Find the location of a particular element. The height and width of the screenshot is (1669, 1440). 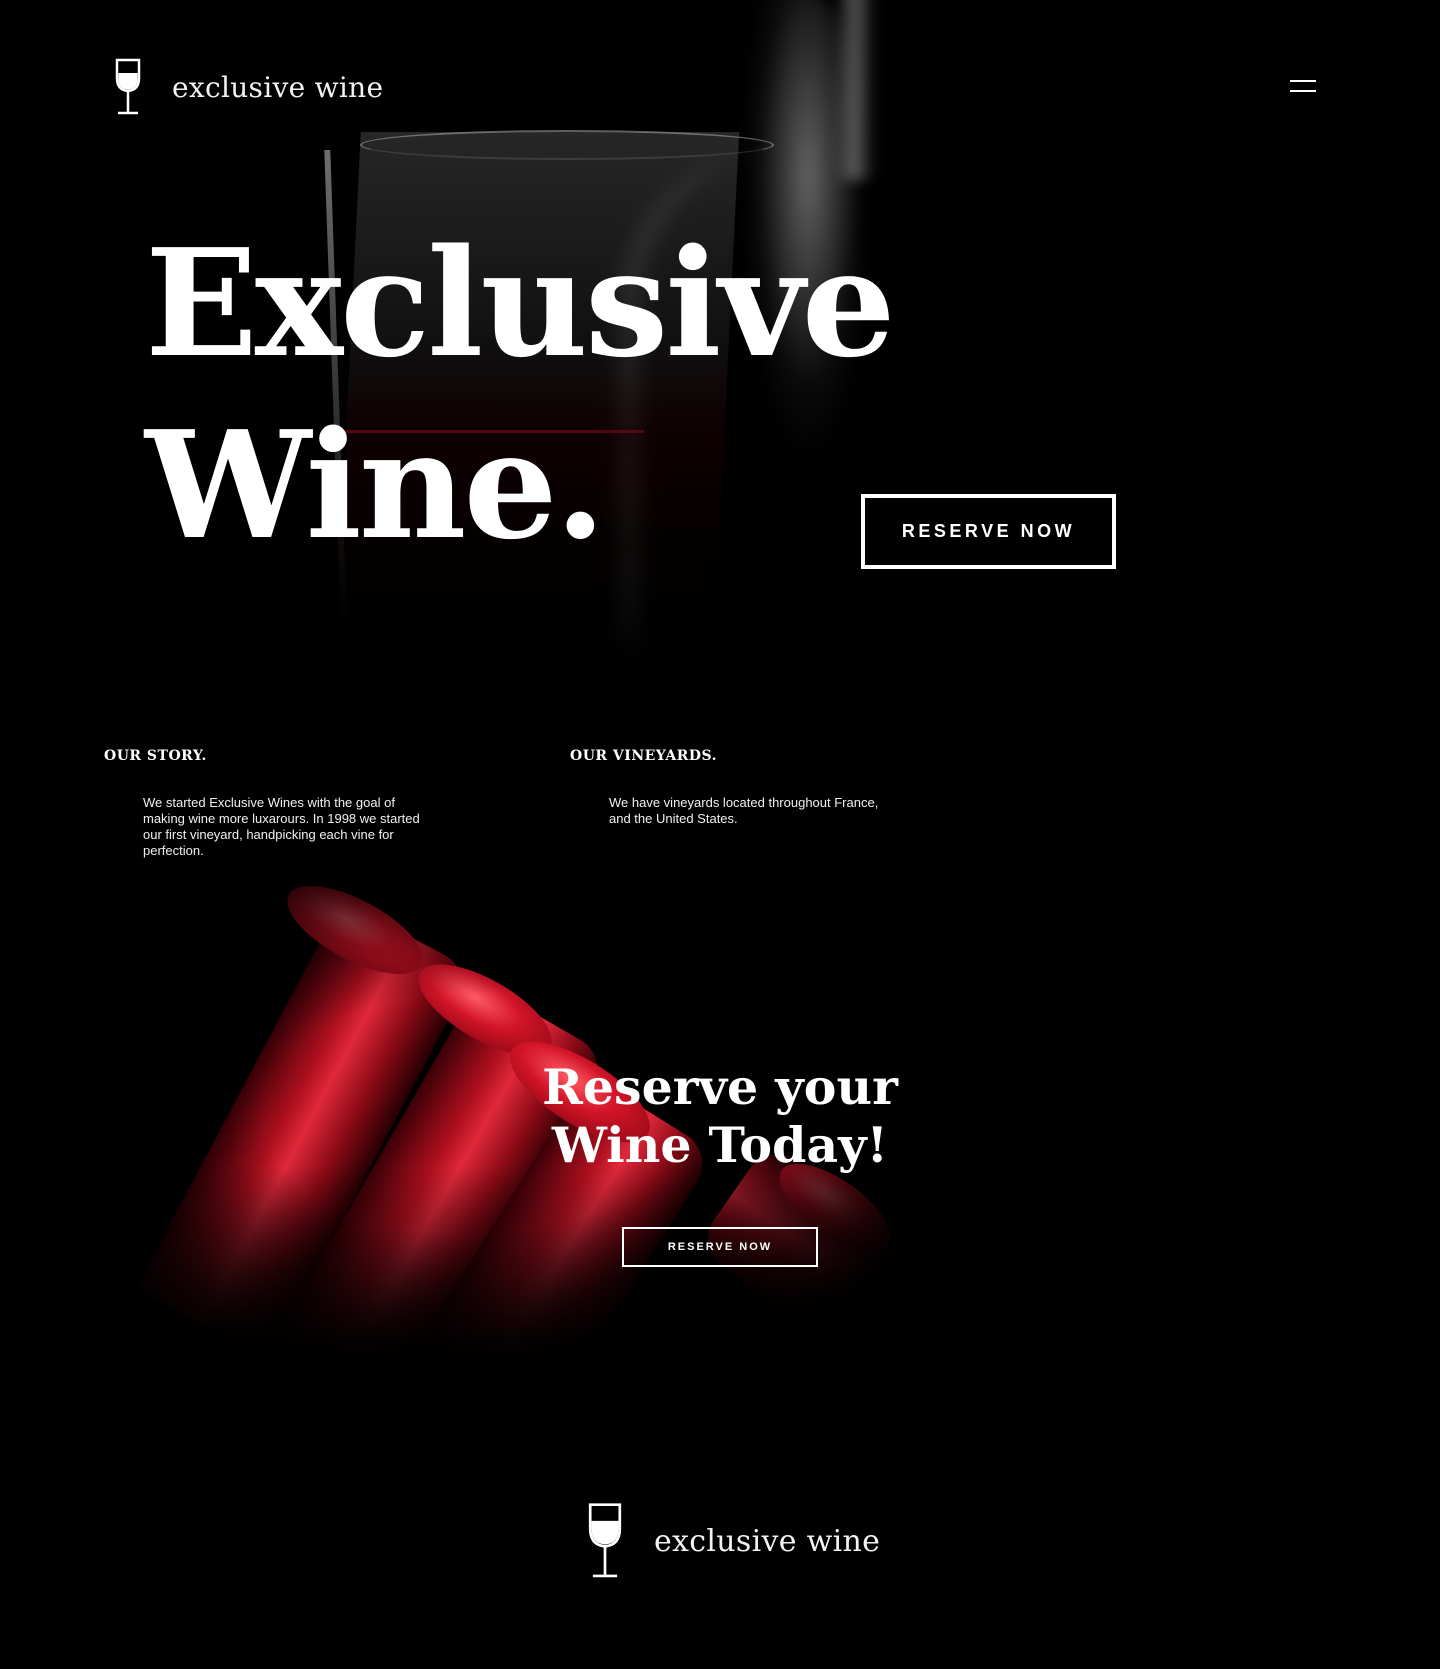

brand-name: exclusive wine is located at coordinates (278, 87).